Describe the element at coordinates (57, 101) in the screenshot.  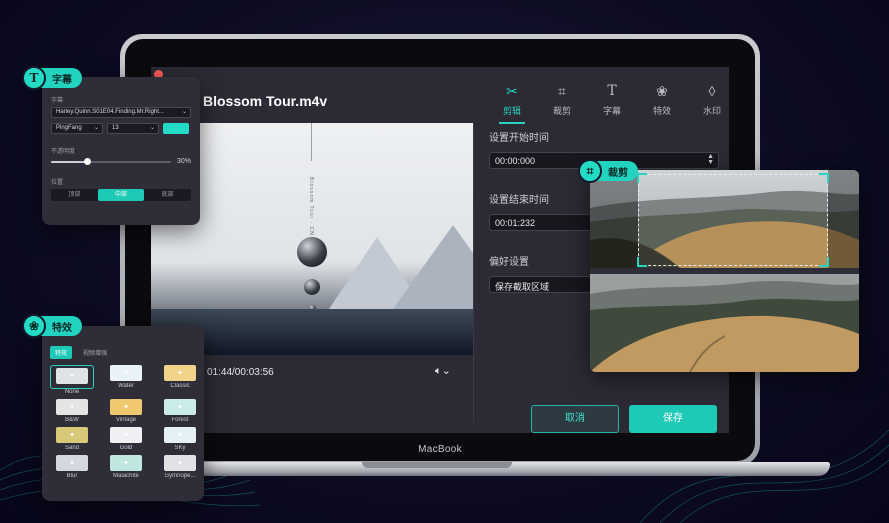
I see `subtitle-file-label: 字幕` at that location.